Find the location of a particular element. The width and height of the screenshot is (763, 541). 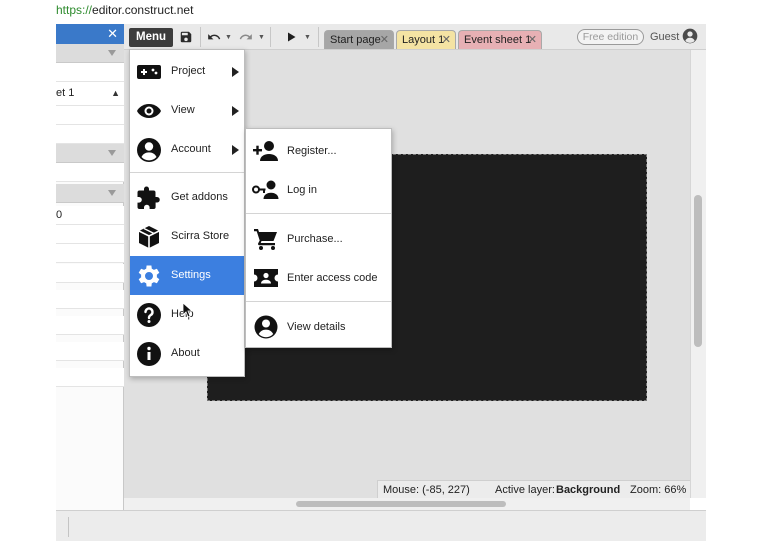

submenu-item-log-in: Log in is located at coordinates (318, 189).